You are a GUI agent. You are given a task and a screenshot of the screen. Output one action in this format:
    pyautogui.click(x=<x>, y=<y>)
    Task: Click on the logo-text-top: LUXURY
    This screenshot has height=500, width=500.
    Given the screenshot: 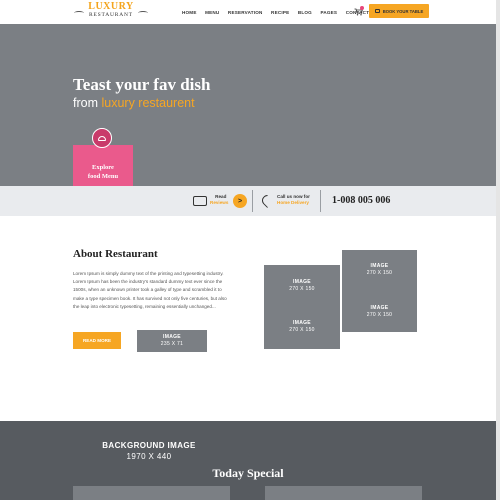 What is the action you would take?
    pyautogui.click(x=111, y=6)
    